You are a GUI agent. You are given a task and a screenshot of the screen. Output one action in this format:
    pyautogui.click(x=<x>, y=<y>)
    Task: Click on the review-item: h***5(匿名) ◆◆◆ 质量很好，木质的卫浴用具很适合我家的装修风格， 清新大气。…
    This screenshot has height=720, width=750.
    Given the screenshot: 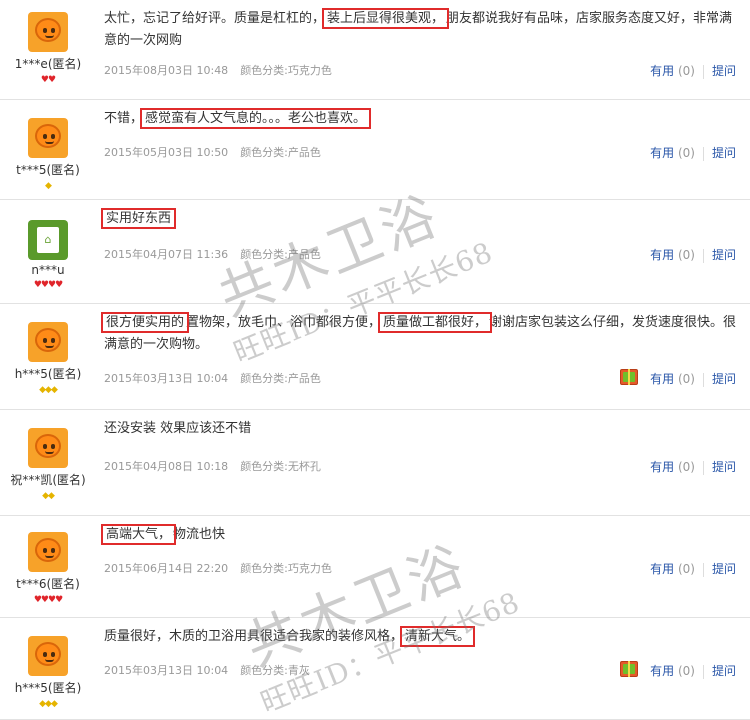 What is the action you would take?
    pyautogui.click(x=375, y=669)
    